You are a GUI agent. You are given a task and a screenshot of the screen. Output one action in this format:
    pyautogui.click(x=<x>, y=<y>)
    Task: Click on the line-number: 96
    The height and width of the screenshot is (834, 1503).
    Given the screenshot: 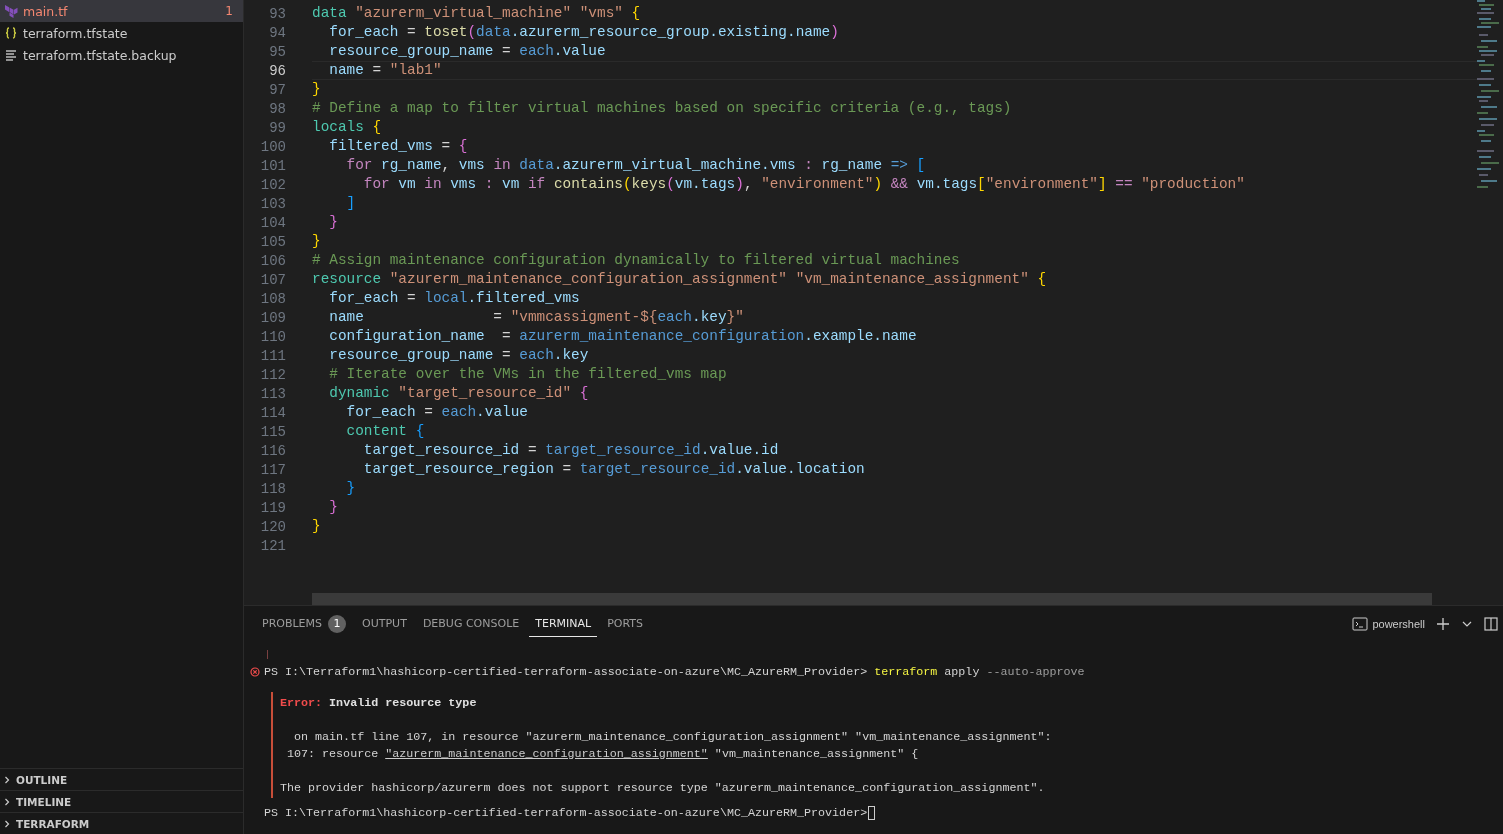 What is the action you would take?
    pyautogui.click(x=277, y=70)
    